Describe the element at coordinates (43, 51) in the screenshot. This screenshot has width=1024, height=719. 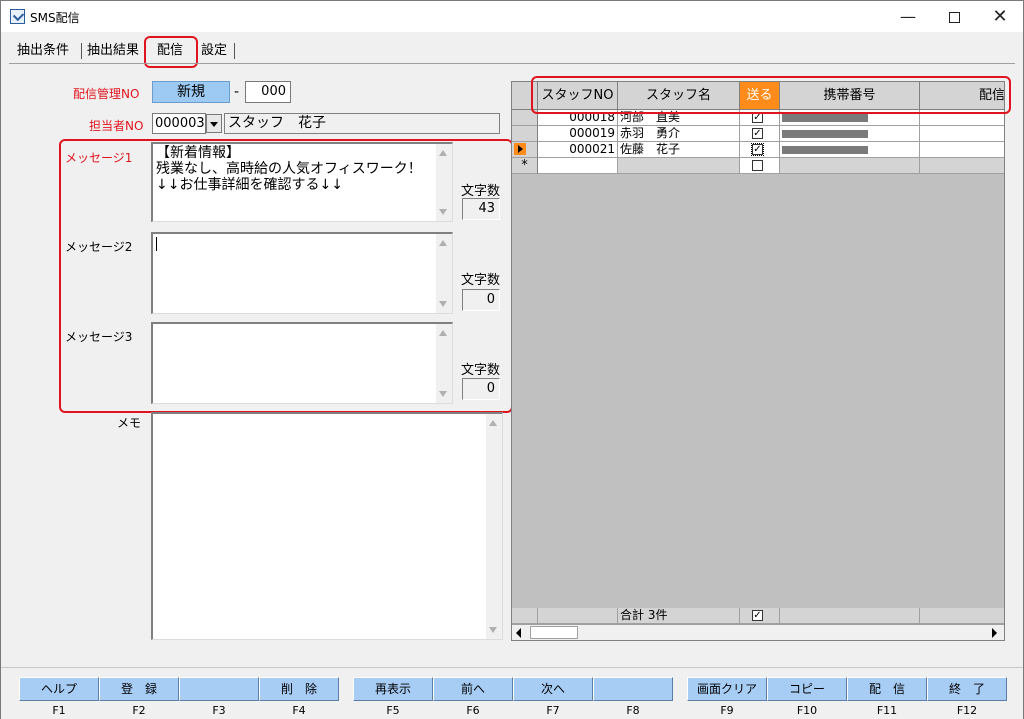
I see `tab-extract-conditions: 抽出条件` at that location.